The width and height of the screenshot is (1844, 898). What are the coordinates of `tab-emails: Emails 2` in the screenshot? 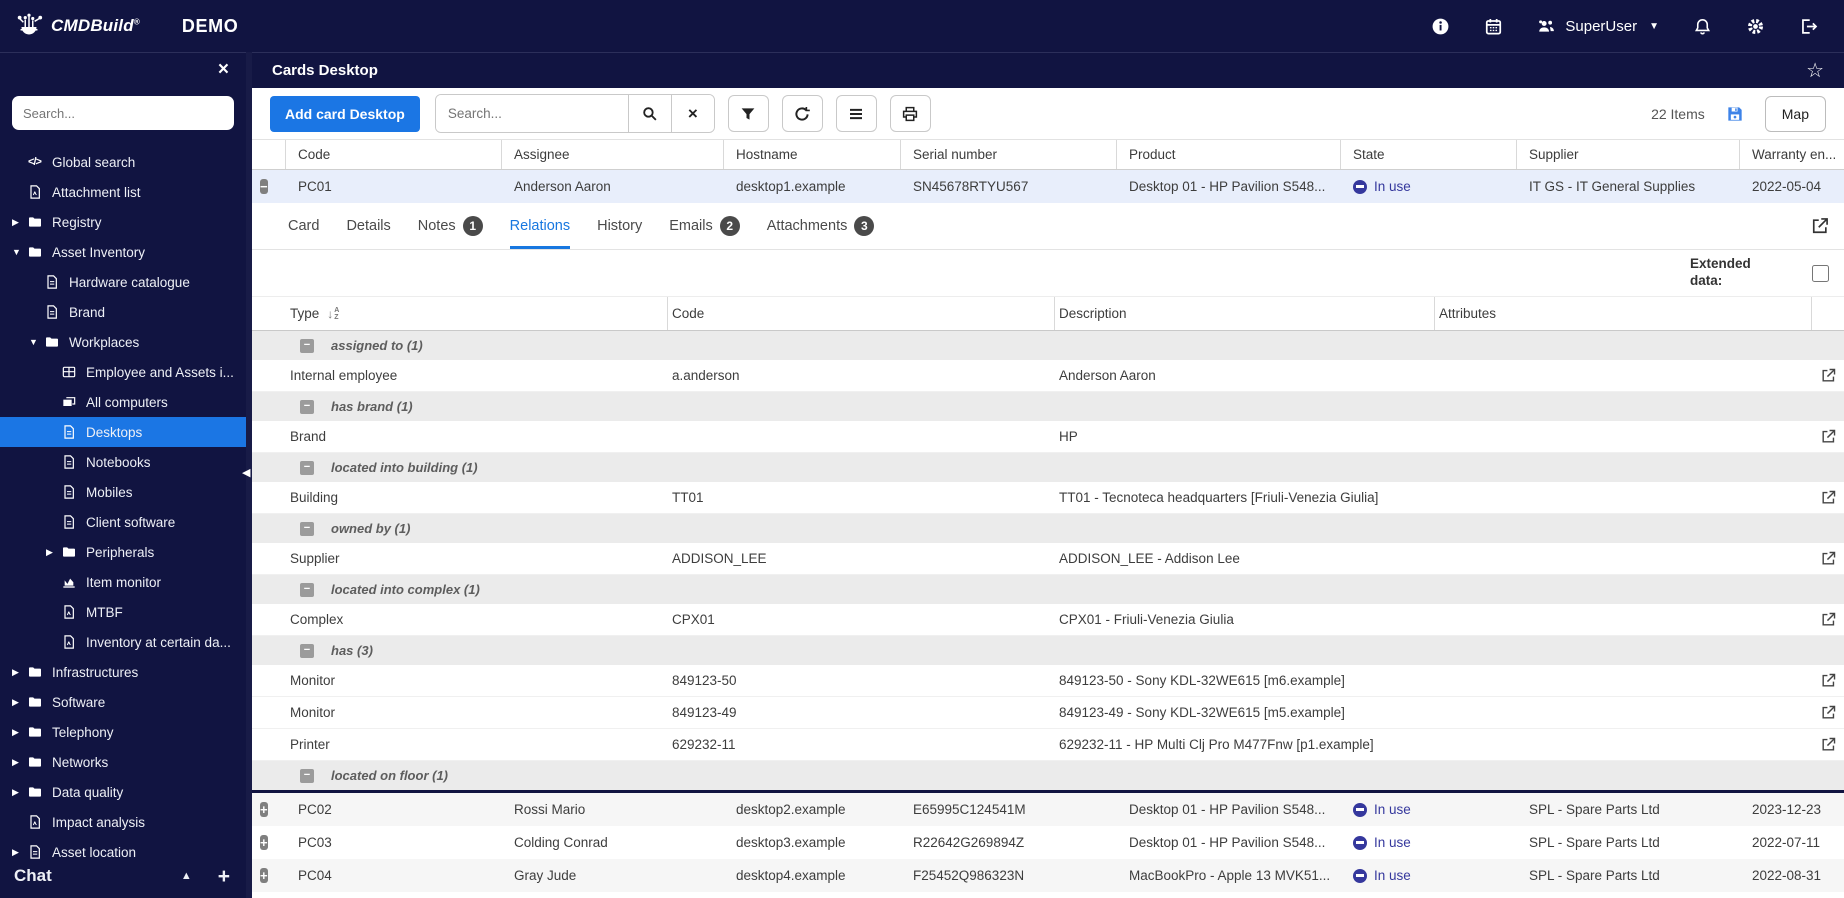 It's located at (704, 226).